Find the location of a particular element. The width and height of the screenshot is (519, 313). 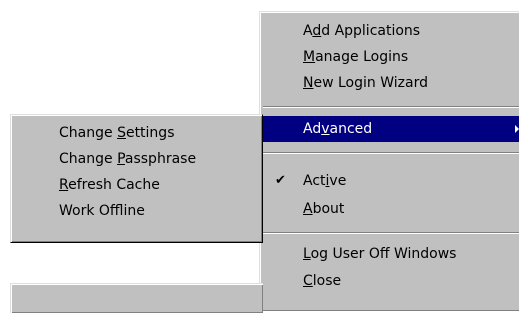

checkmark-icon: ✔ is located at coordinates (280, 180).